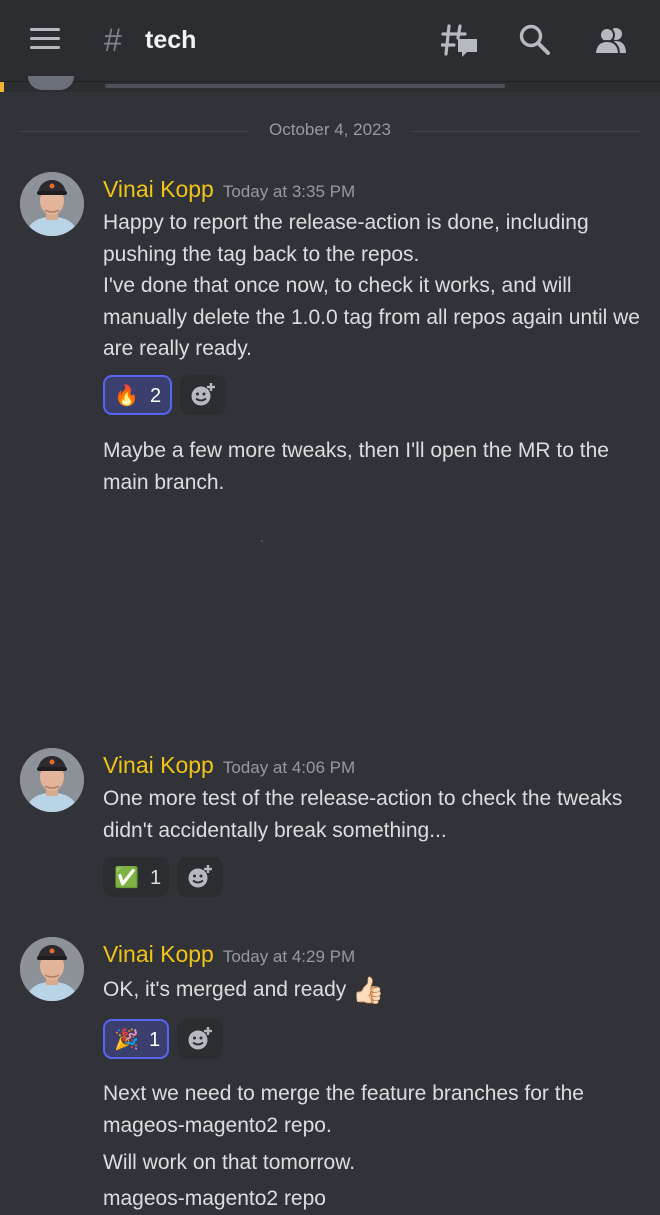 Image resolution: width=660 pixels, height=1215 pixels. What do you see at coordinates (170, 40) in the screenshot?
I see `channel-name: tech` at bounding box center [170, 40].